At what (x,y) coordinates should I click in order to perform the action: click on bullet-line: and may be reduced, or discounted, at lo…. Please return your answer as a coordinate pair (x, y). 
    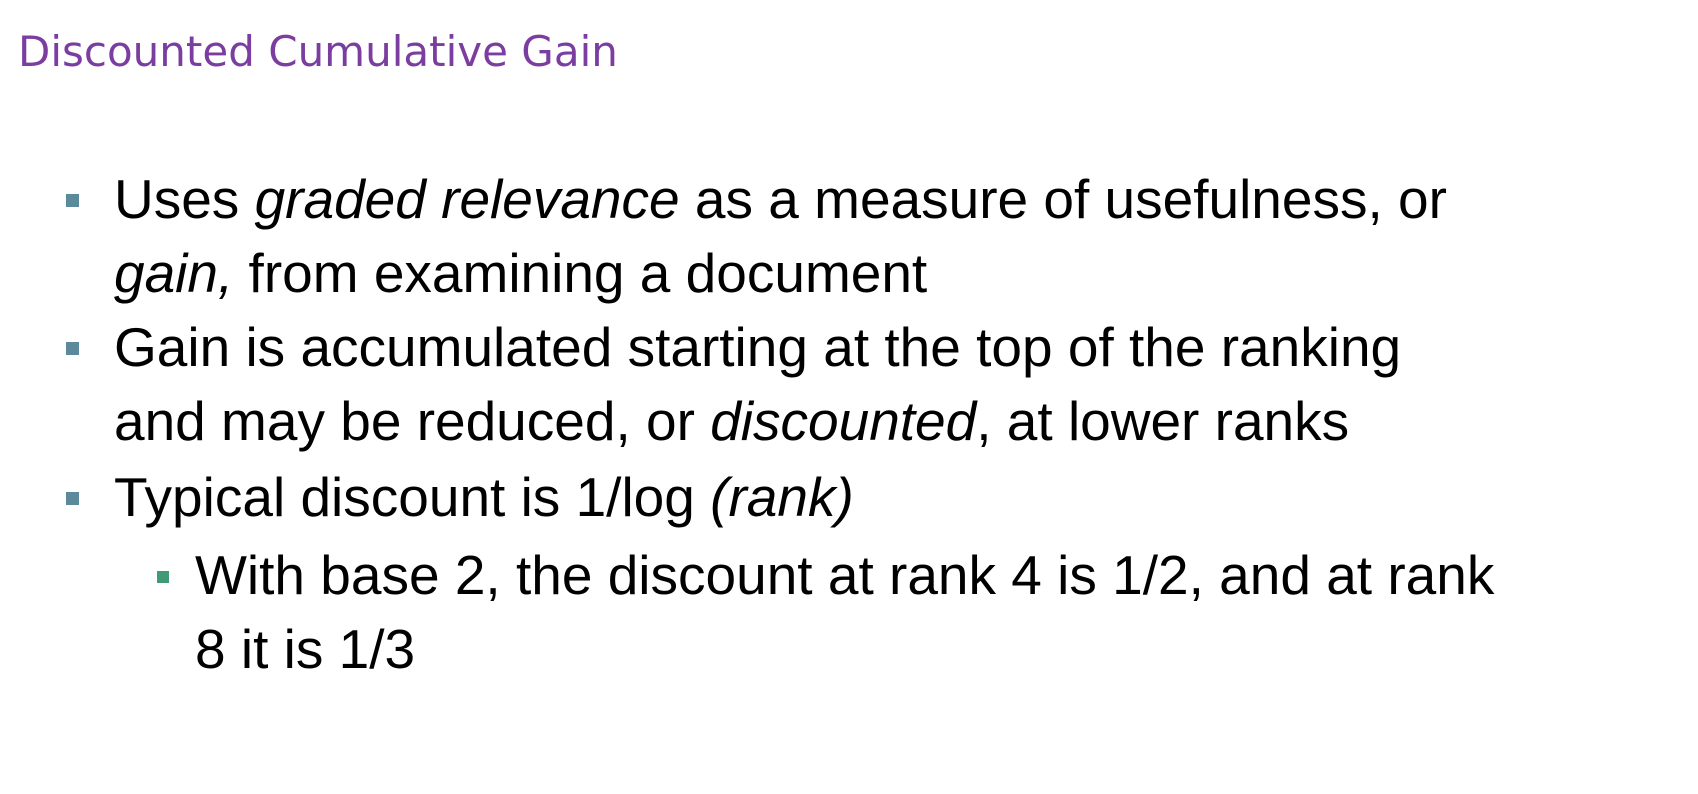
    Looking at the image, I should click on (757, 421).